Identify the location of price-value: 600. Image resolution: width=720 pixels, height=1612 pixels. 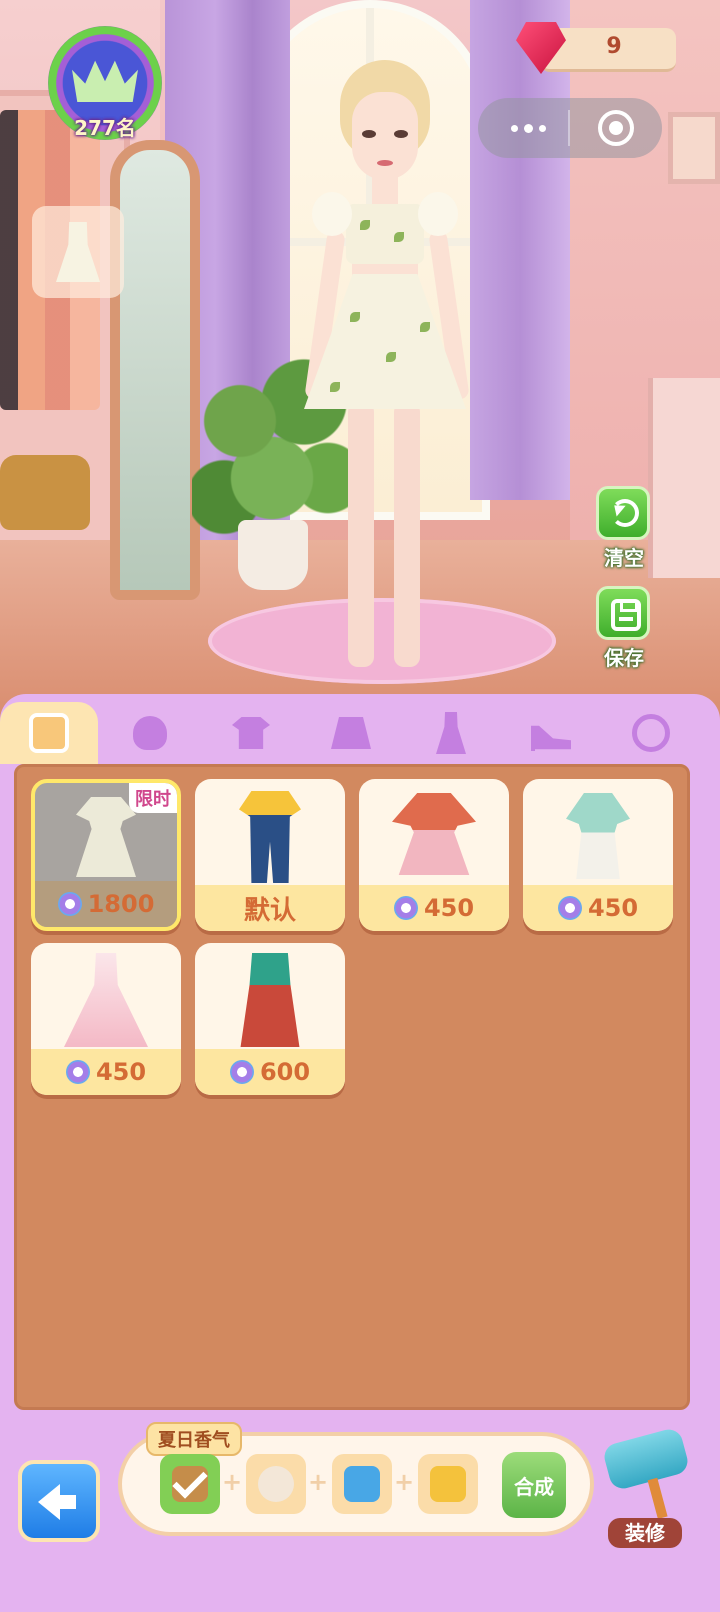
(285, 1072).